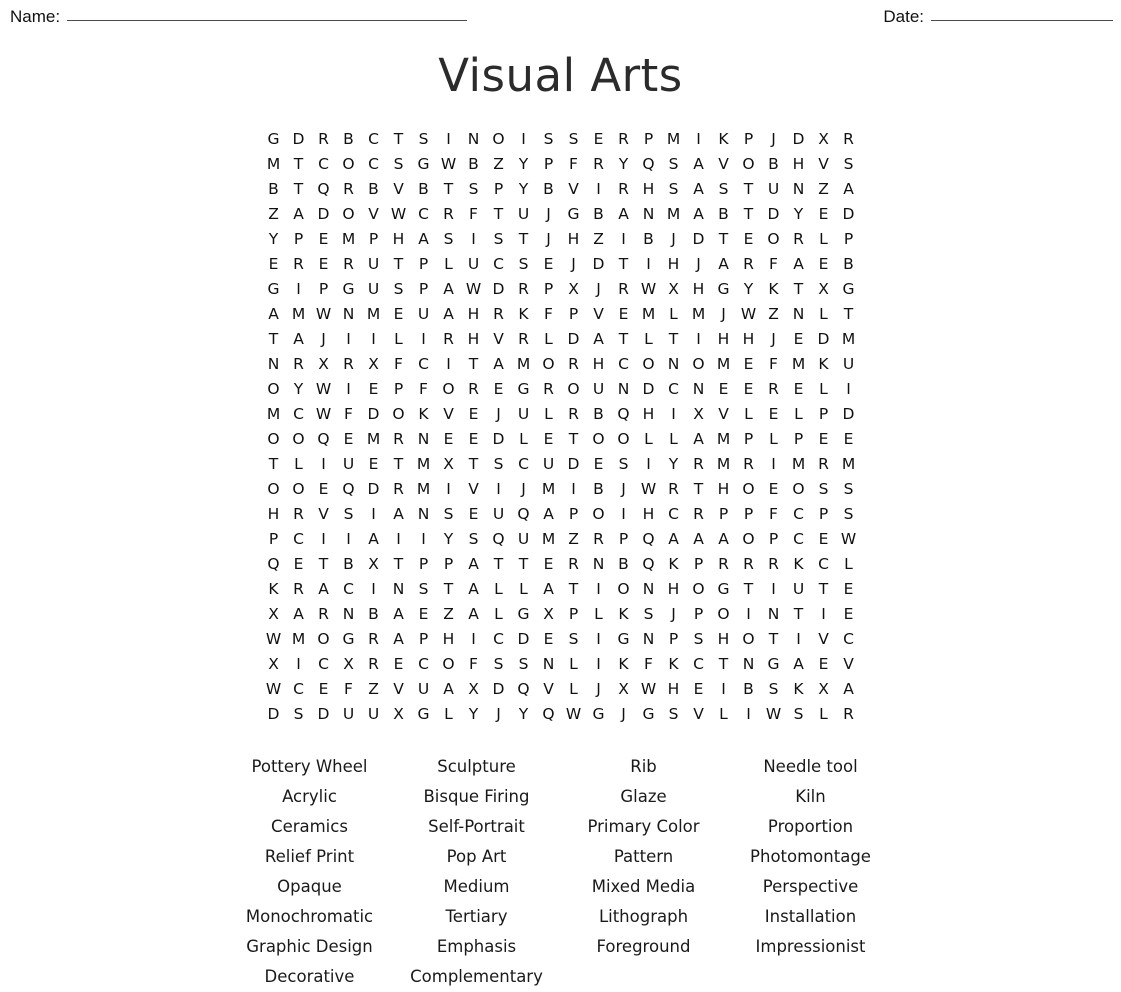 This screenshot has height=992, width=1121. I want to click on grid-letter: M, so click(523, 364).